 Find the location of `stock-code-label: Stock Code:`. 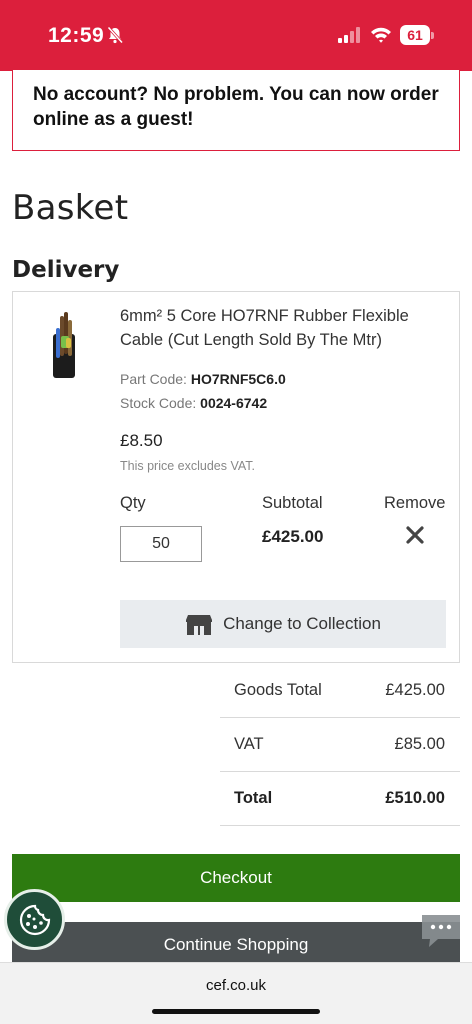

stock-code-label: Stock Code: is located at coordinates (160, 403).